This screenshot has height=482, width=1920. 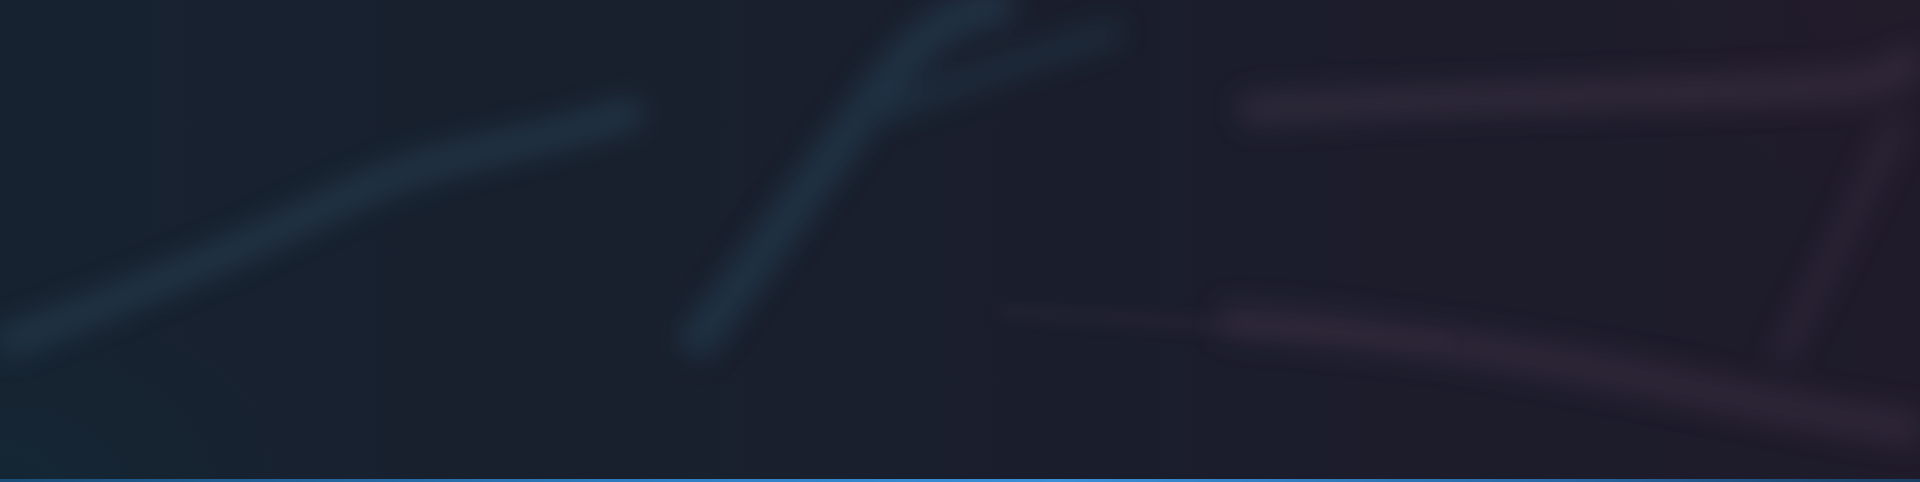 I want to click on streak-top-right-violet, so click(x=1579, y=85).